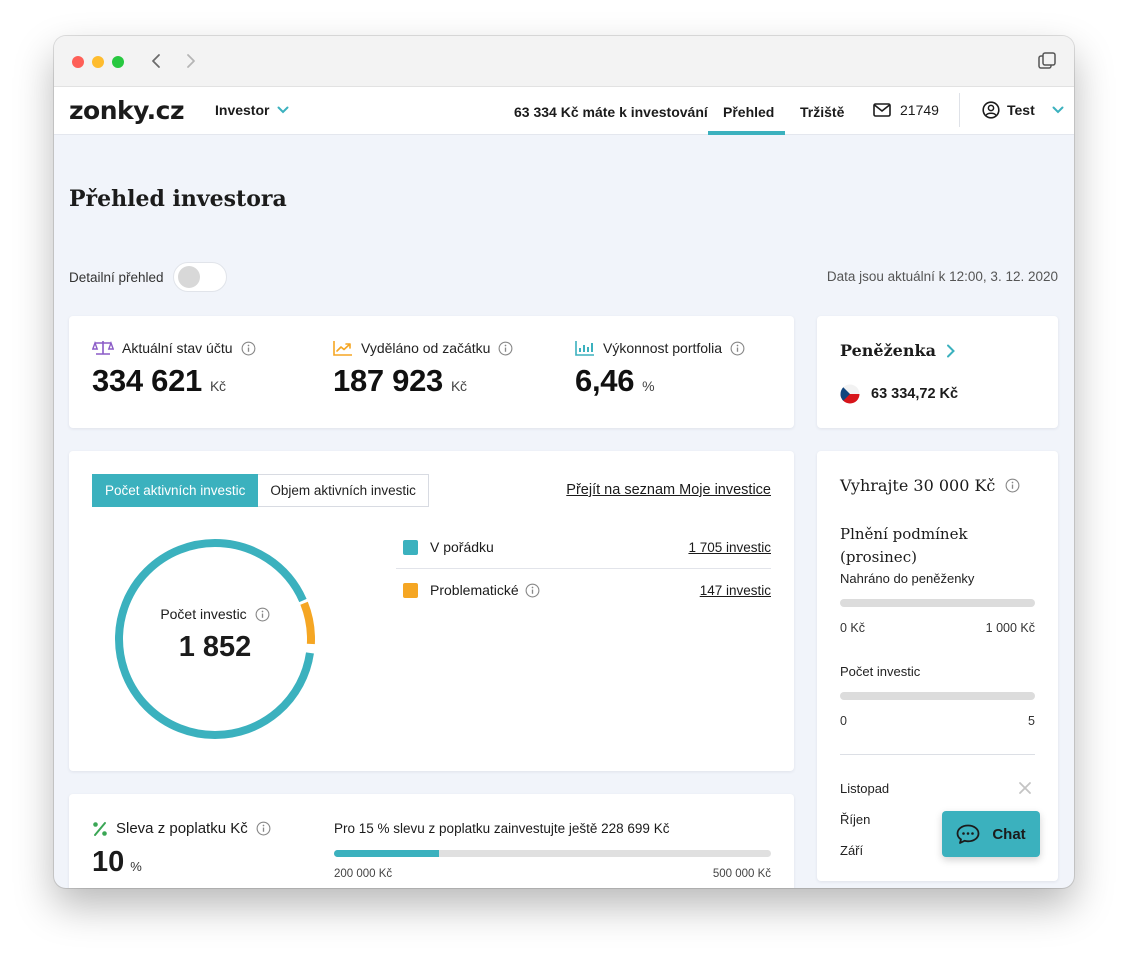 The image size is (1128, 959). What do you see at coordinates (388, 380) in the screenshot?
I see `stat-value: 187 923` at bounding box center [388, 380].